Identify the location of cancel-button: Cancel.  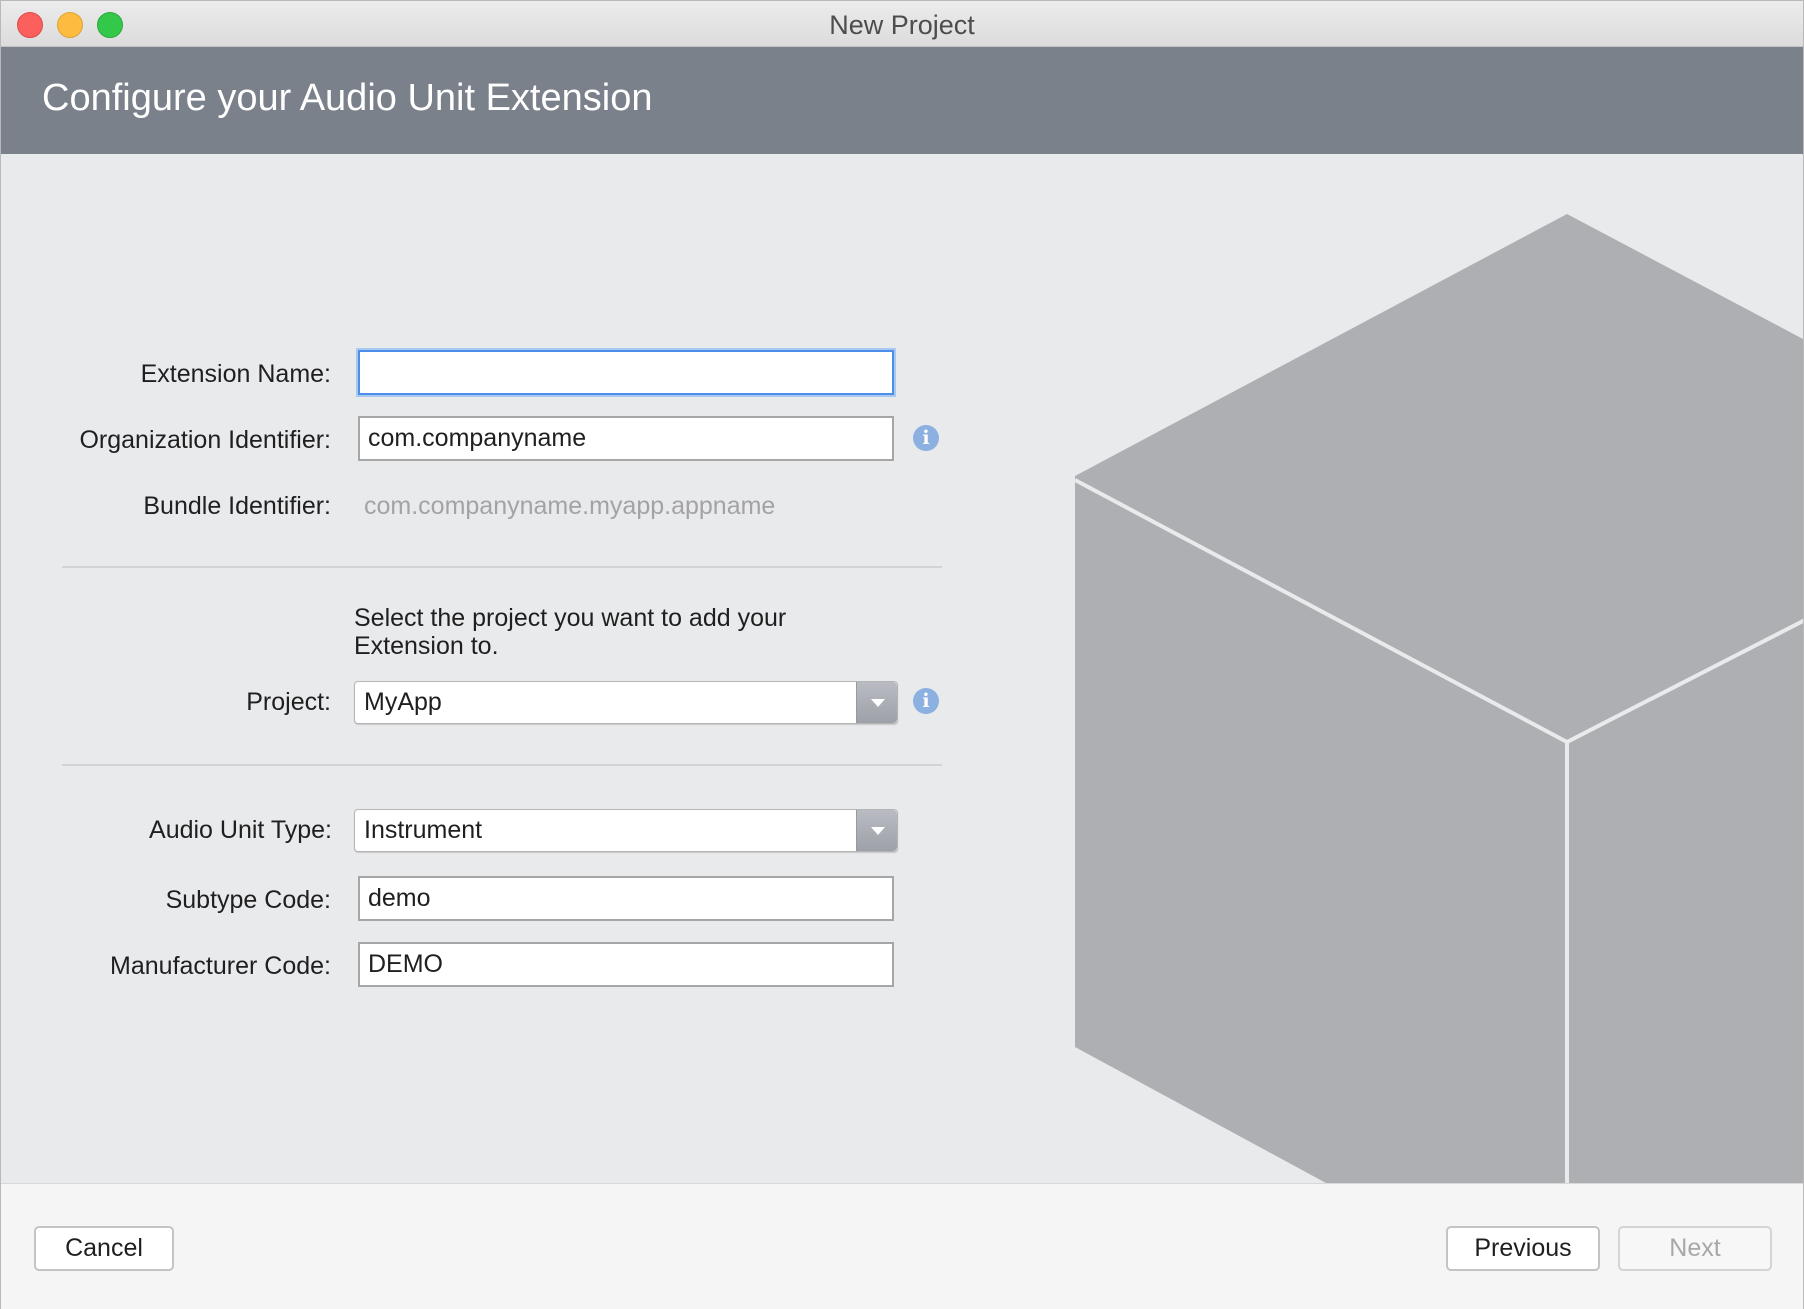
(104, 1248).